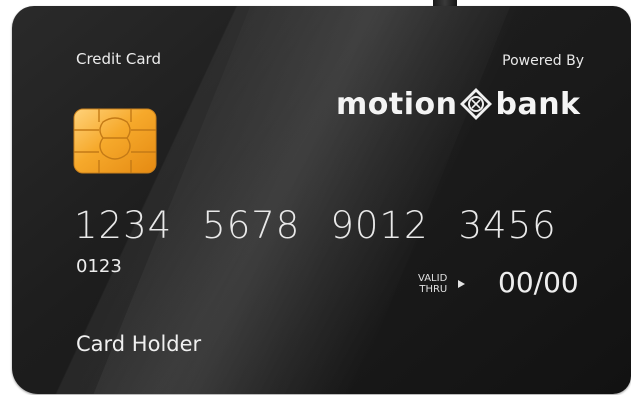  What do you see at coordinates (251, 225) in the screenshot?
I see `card-number-group: 5678` at bounding box center [251, 225].